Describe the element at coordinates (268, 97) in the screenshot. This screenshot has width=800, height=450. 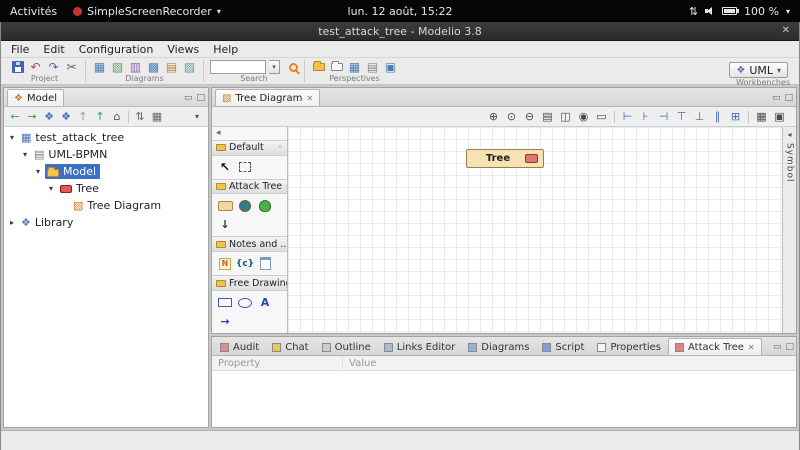
I see `tab-tree-diagram: ▧ Tree Diagram ✕` at that location.